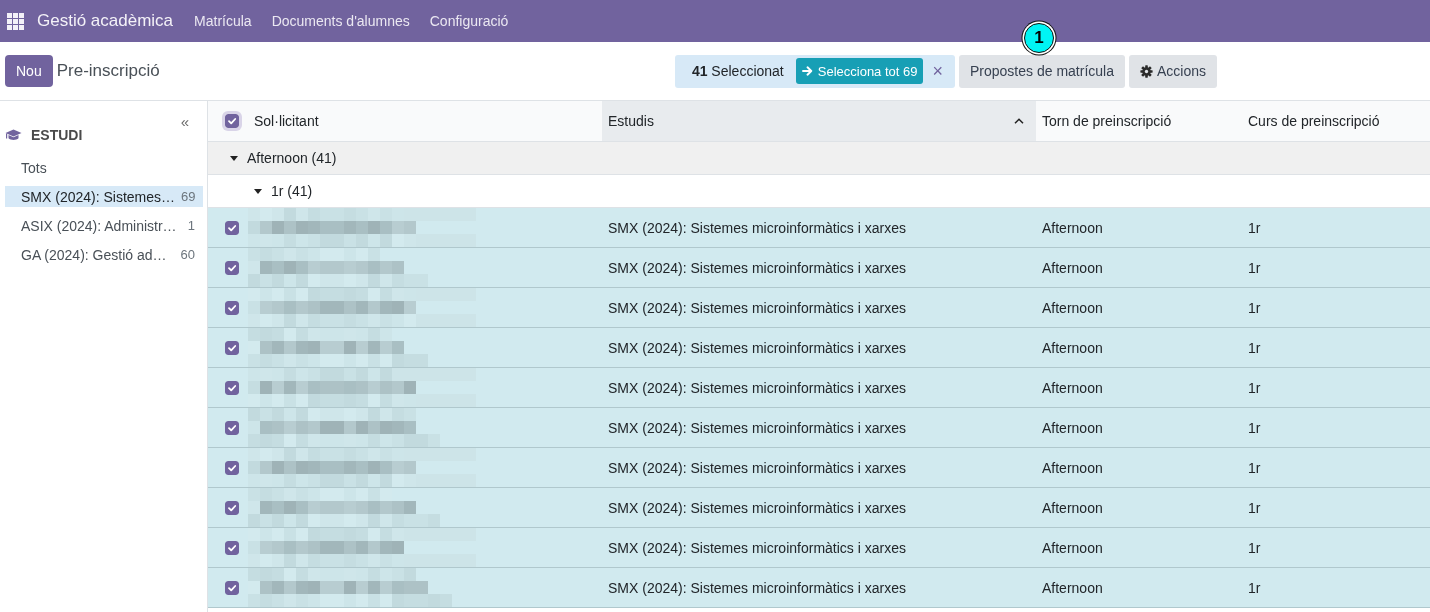 The image size is (1430, 612). I want to click on breadcrumb-title: Pre-inscripció, so click(108, 71).